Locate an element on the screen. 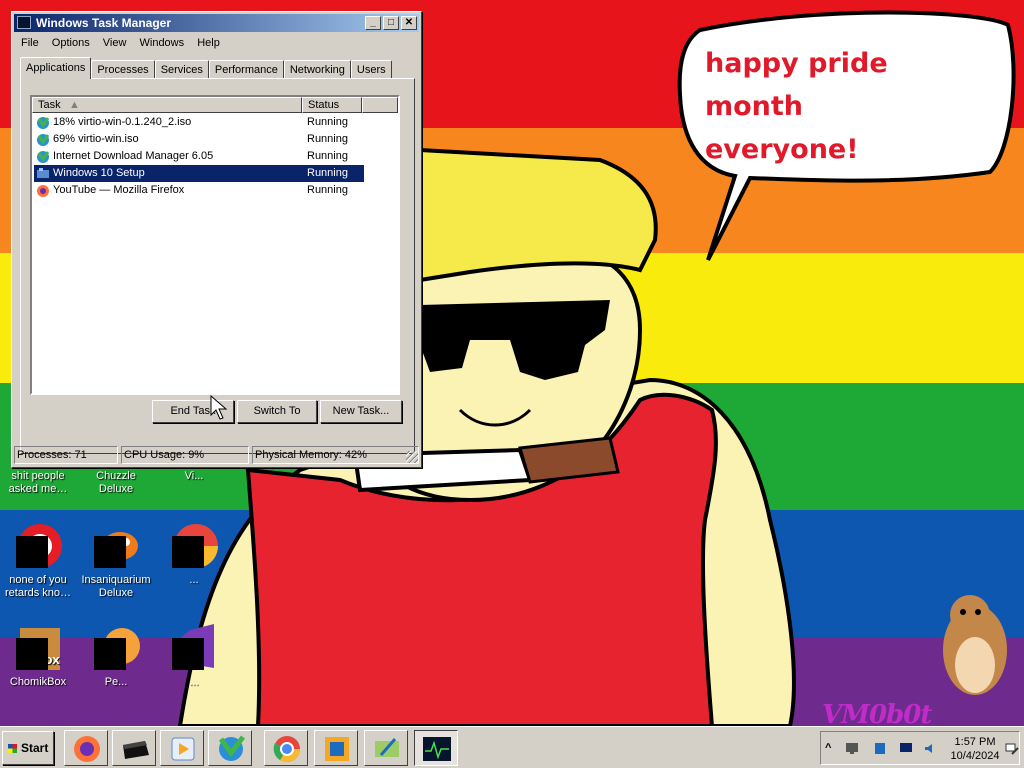  task-name: 69% virtio-win.iso is located at coordinates (96, 139).